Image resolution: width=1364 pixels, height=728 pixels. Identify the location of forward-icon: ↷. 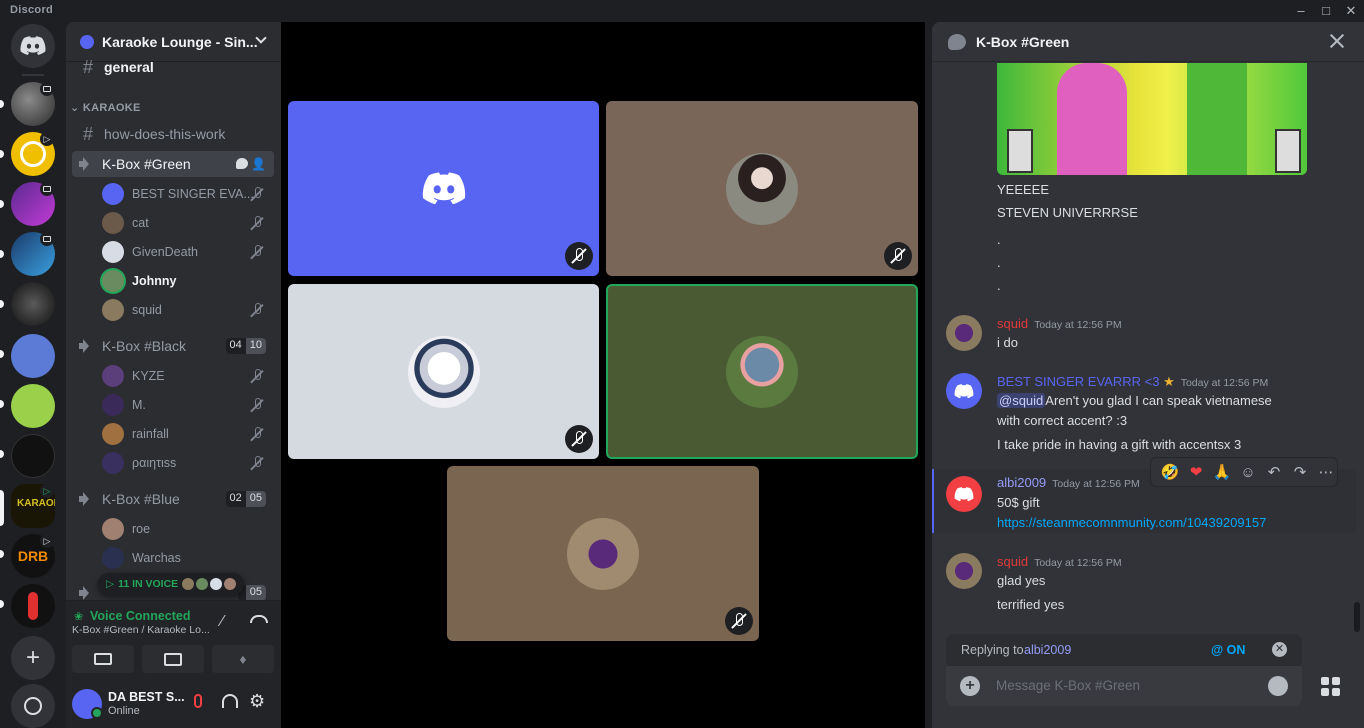
(1300, 472).